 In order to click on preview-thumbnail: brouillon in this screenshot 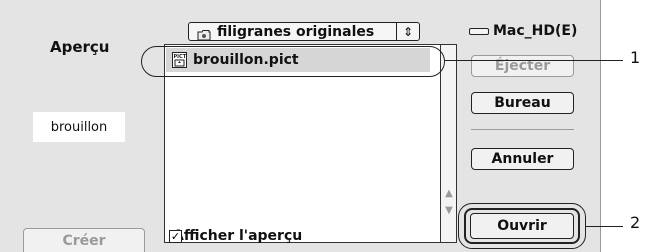, I will do `click(79, 127)`.